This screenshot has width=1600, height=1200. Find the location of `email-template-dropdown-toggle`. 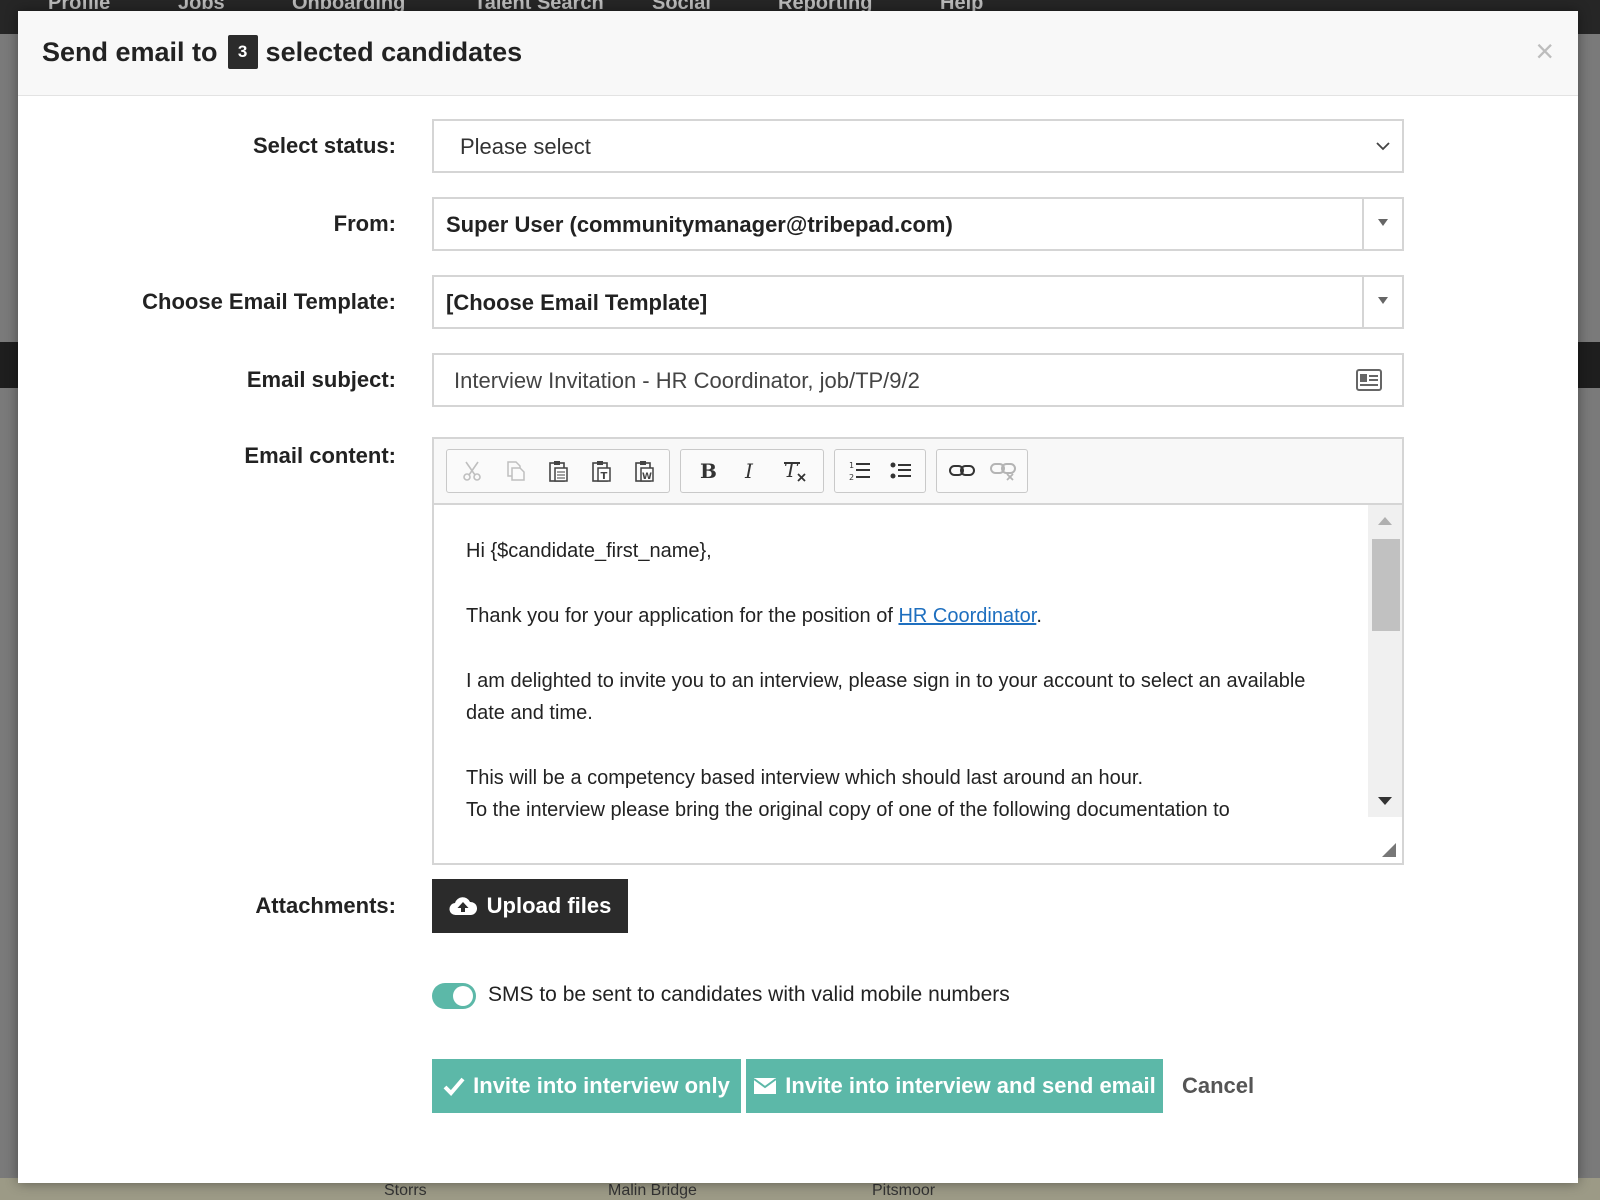

email-template-dropdown-toggle is located at coordinates (1382, 302).